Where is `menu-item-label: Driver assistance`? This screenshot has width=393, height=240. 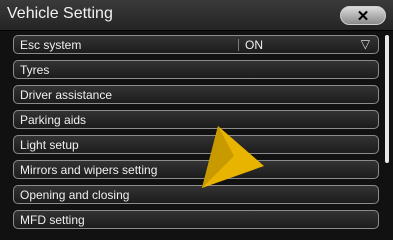
menu-item-label: Driver assistance is located at coordinates (66, 95).